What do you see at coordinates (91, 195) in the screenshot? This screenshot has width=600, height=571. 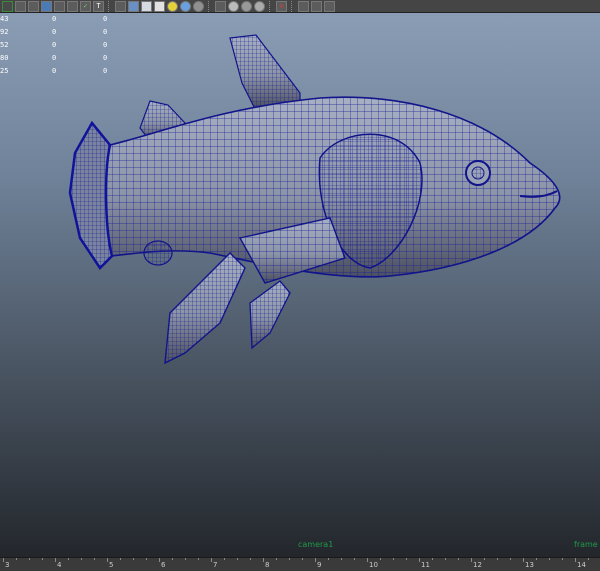 I see `tail-fin` at bounding box center [91, 195].